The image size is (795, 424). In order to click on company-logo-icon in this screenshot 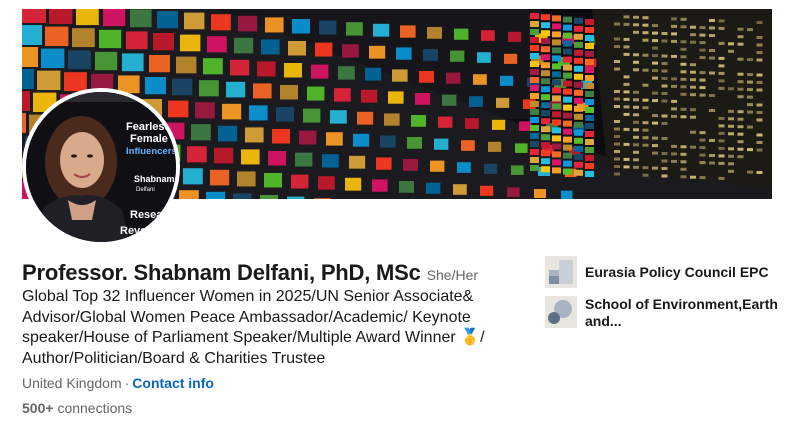, I will do `click(561, 272)`.